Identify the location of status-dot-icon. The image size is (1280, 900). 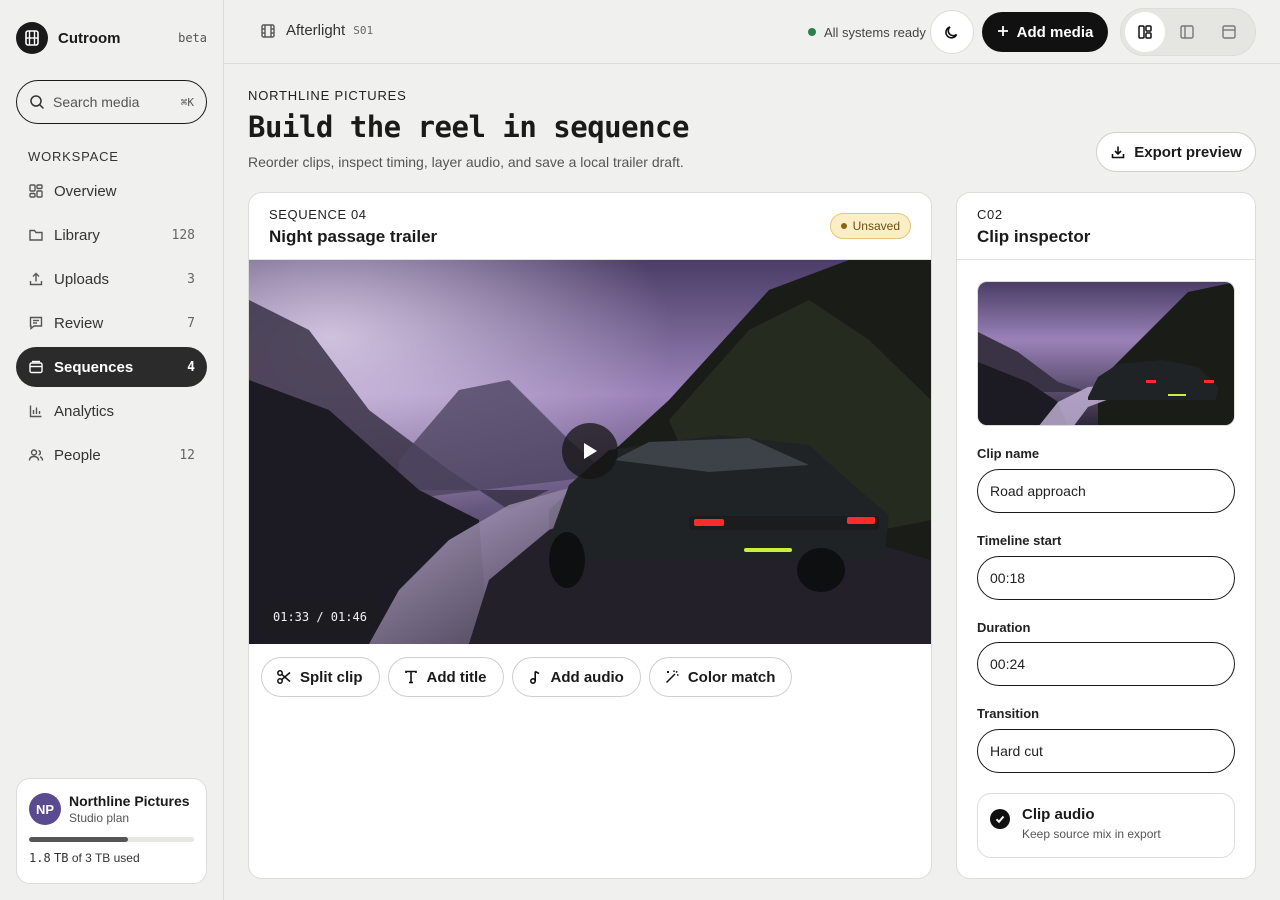
(812, 32).